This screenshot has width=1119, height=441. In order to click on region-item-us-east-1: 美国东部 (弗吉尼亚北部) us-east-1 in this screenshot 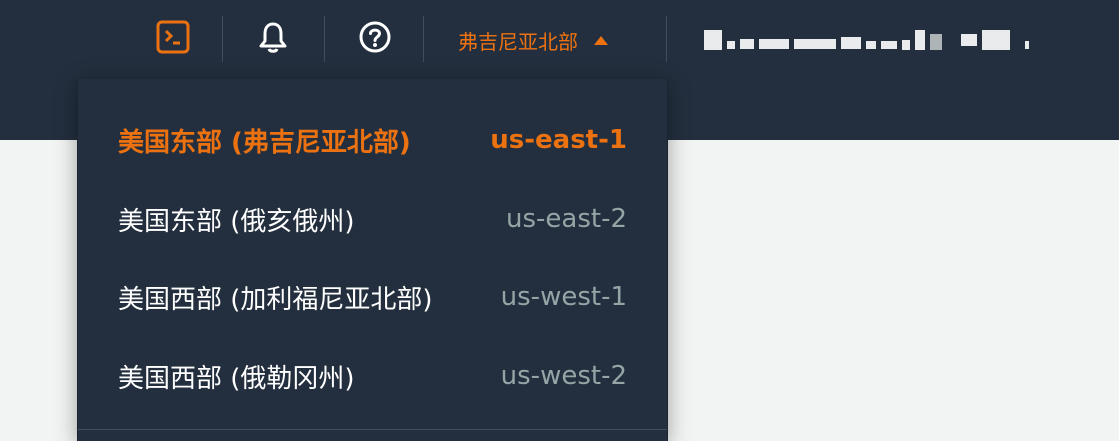, I will do `click(373, 140)`.